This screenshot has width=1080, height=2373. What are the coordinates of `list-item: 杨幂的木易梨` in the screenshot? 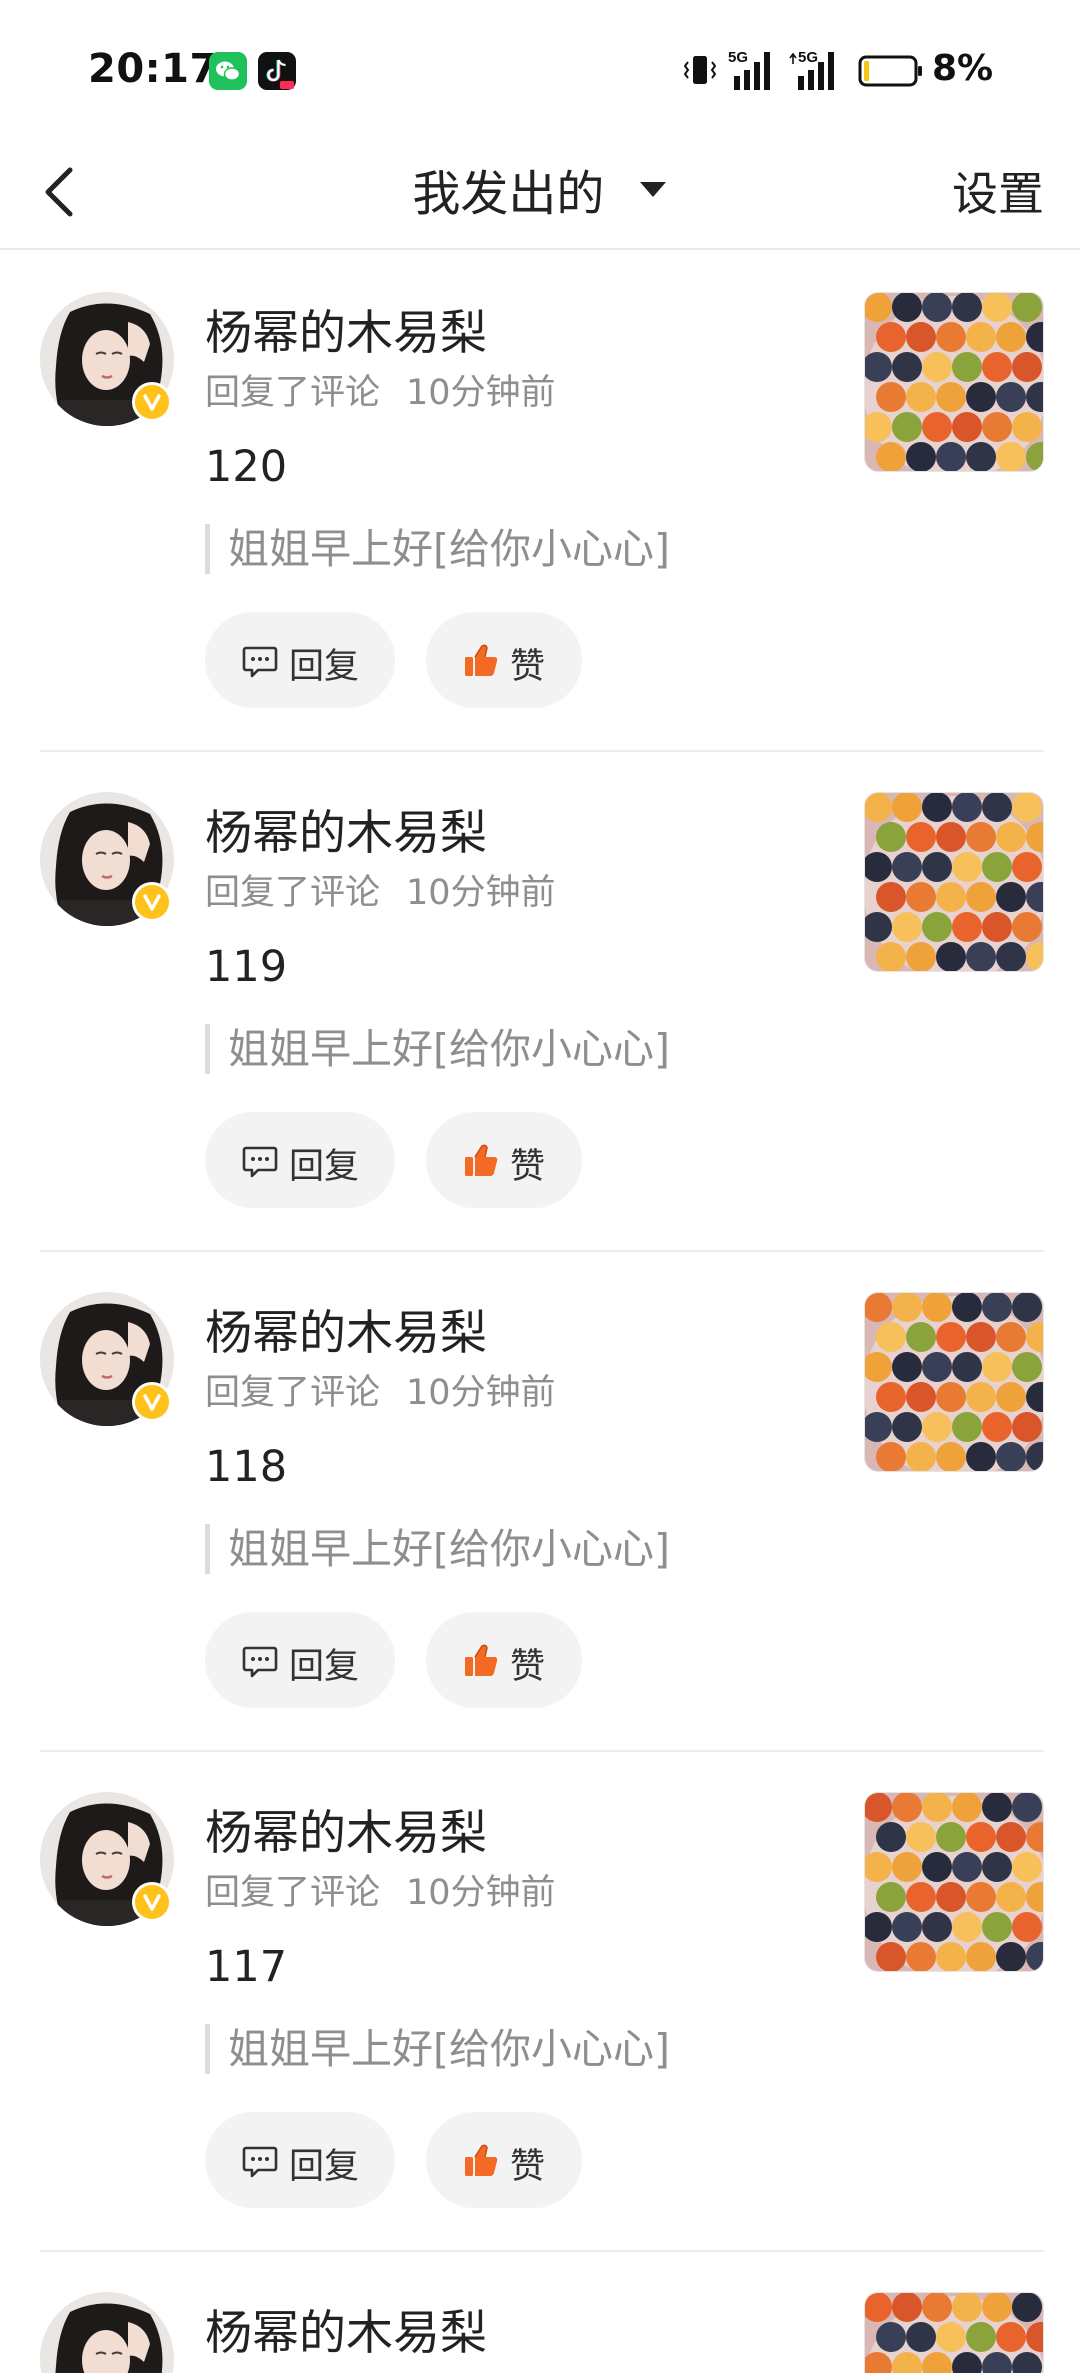 It's located at (540, 2312).